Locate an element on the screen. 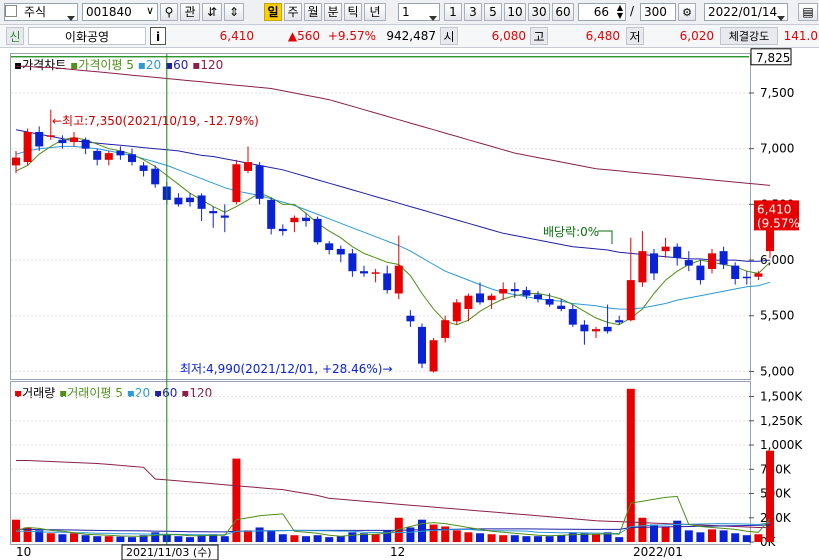 The image size is (819, 560). ma20-legend: ▪20 is located at coordinates (149, 65).